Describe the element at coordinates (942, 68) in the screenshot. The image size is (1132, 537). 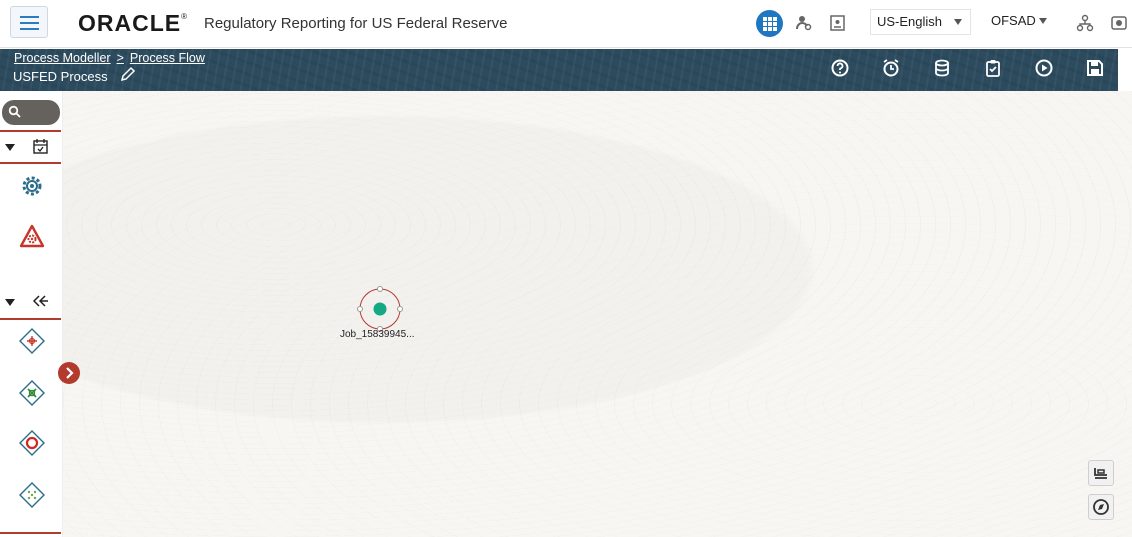
I see `database-icon` at that location.